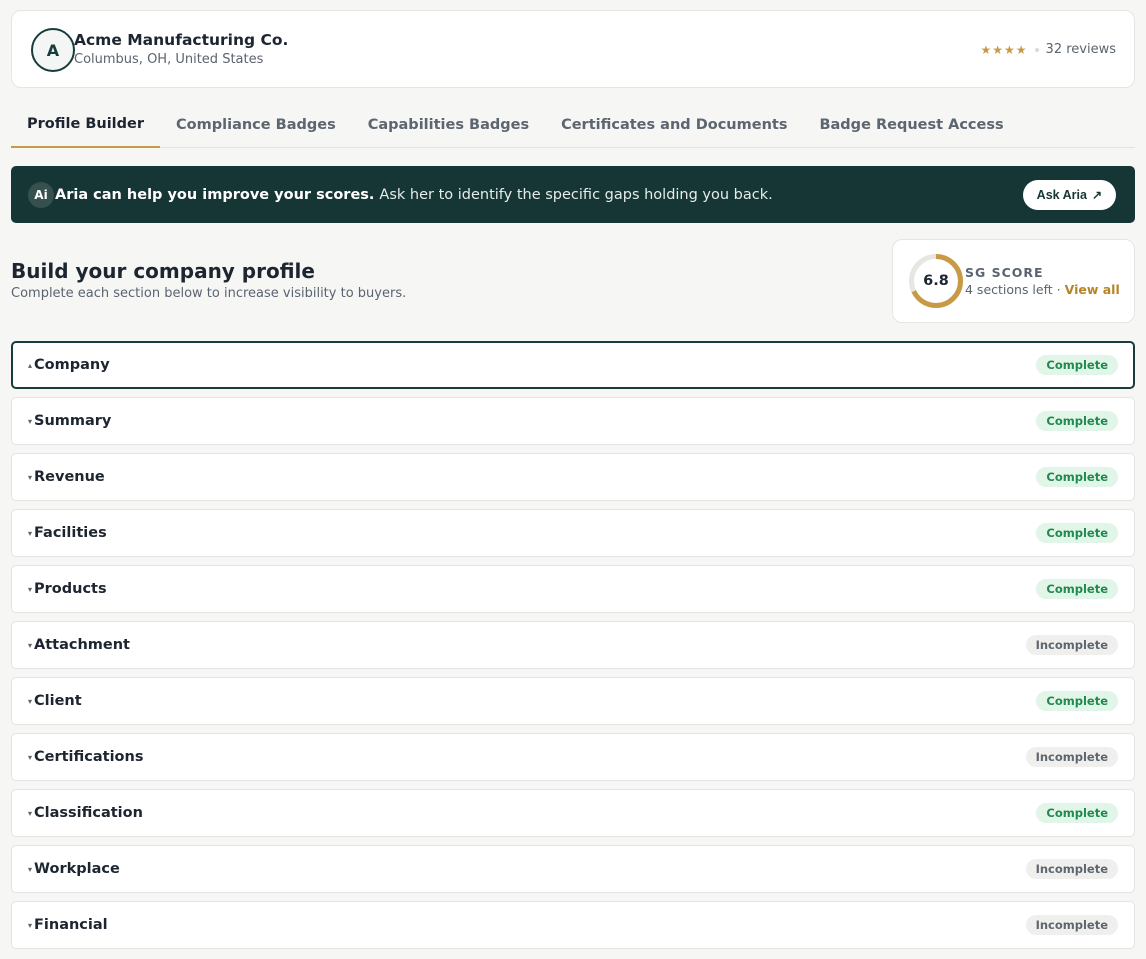 Image resolution: width=1146 pixels, height=959 pixels. Describe the element at coordinates (448, 124) in the screenshot. I see `tab-capabilities-badges: Capabilities Badges` at that location.